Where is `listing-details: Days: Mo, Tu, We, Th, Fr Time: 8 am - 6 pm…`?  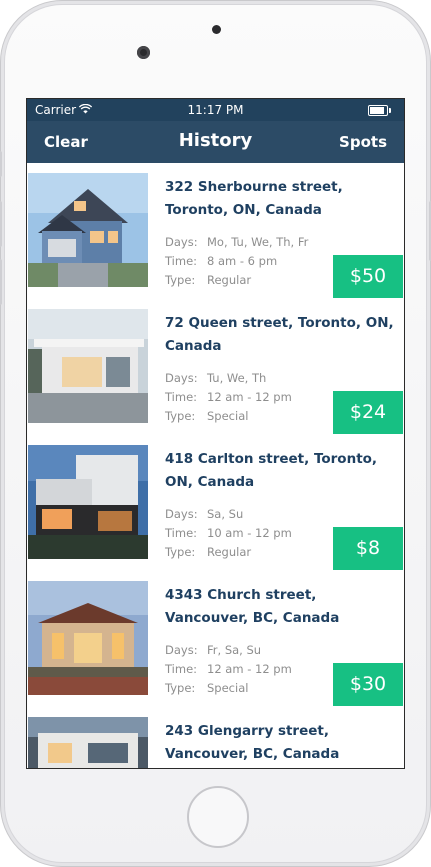 listing-details: Days: Mo, Tu, We, Th, Fr Time: 8 am - 6 pm… is located at coordinates (236, 261).